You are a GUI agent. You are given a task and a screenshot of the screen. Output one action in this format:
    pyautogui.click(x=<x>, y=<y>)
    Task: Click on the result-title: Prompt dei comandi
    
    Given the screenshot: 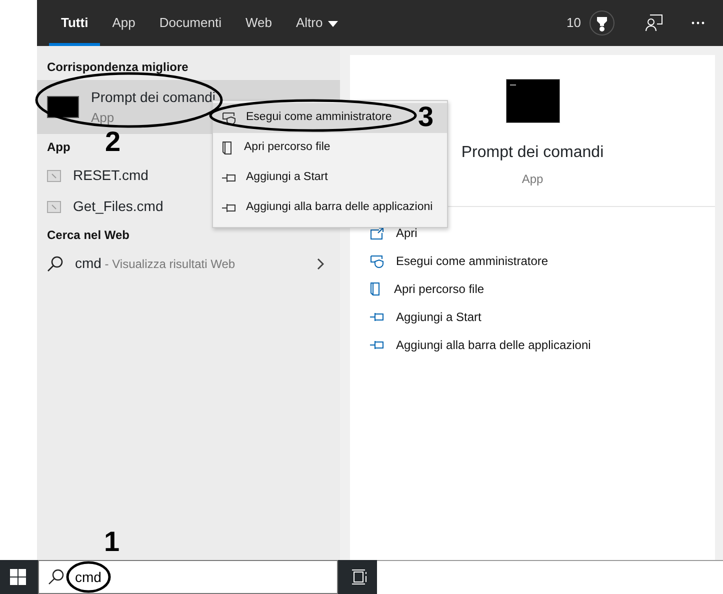 What is the action you would take?
    pyautogui.click(x=153, y=97)
    